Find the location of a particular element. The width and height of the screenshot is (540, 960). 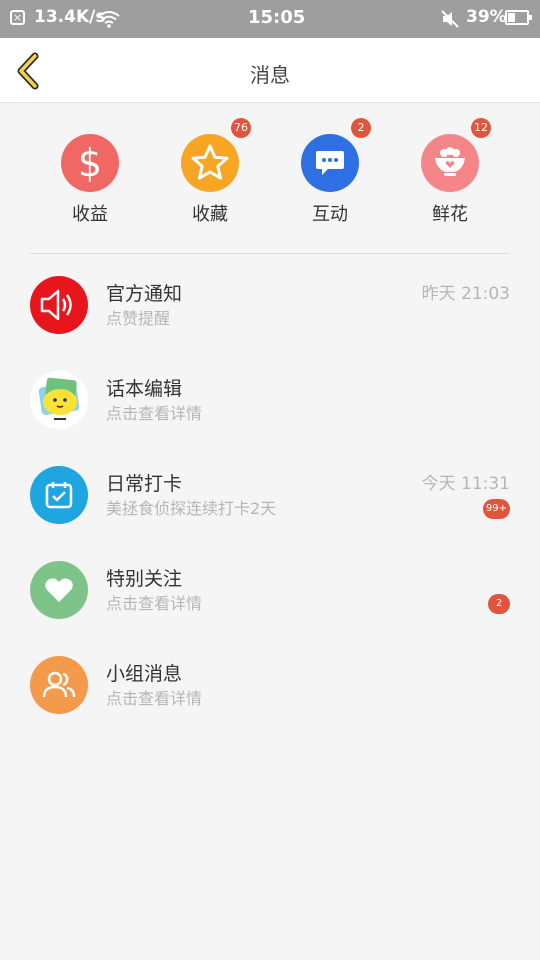

nav-bar: 消息 is located at coordinates (270, 70).